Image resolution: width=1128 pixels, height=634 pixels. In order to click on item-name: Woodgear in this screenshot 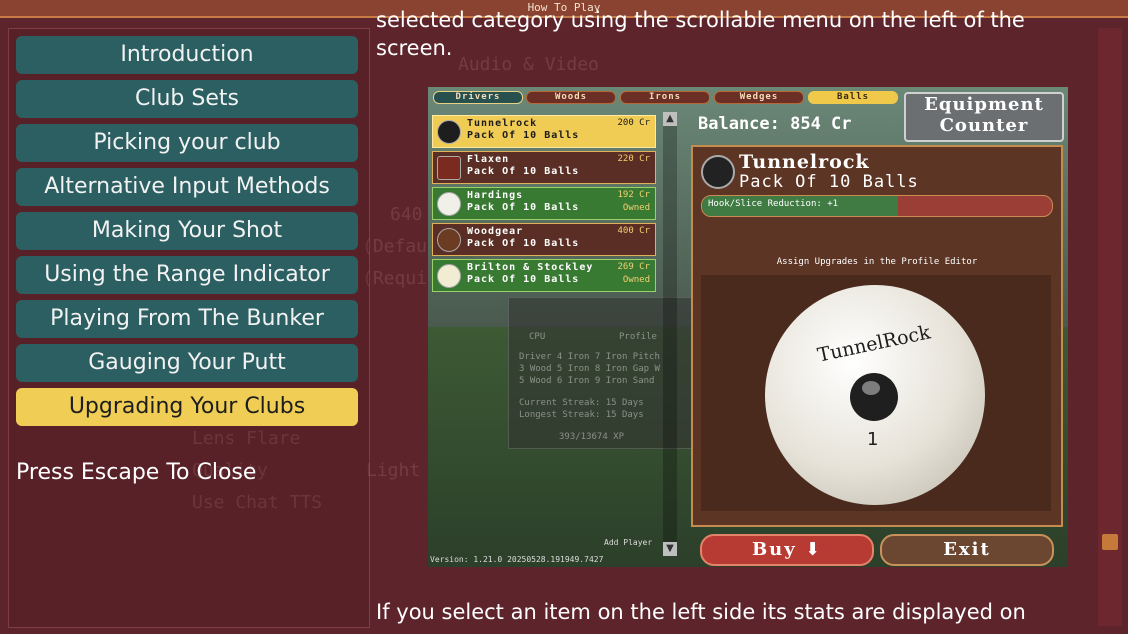, I will do `click(495, 231)`.